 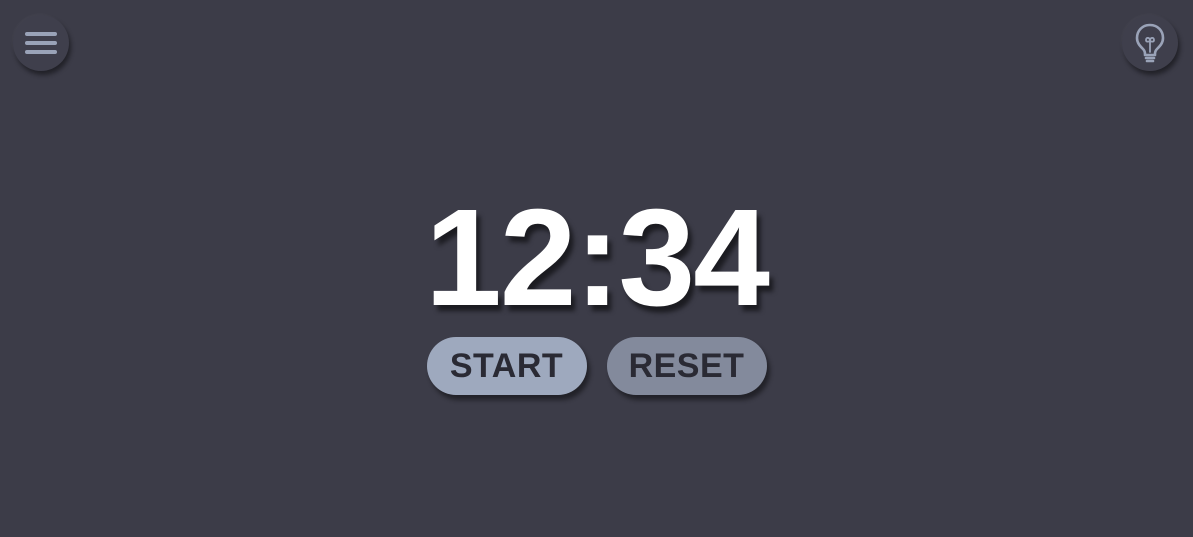 I want to click on hamburger-menu-icon, so click(x=41, y=43).